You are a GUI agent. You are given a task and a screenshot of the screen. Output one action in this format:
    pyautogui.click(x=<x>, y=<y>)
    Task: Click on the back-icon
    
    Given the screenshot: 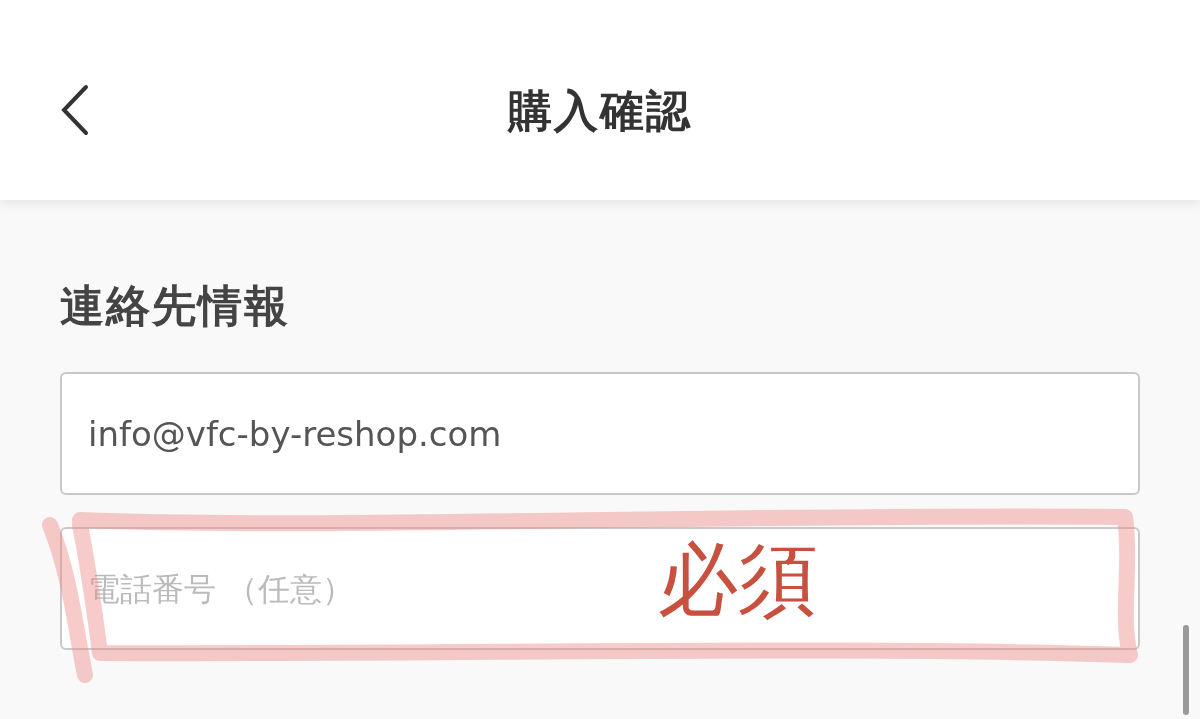 What is the action you would take?
    pyautogui.click(x=75, y=110)
    